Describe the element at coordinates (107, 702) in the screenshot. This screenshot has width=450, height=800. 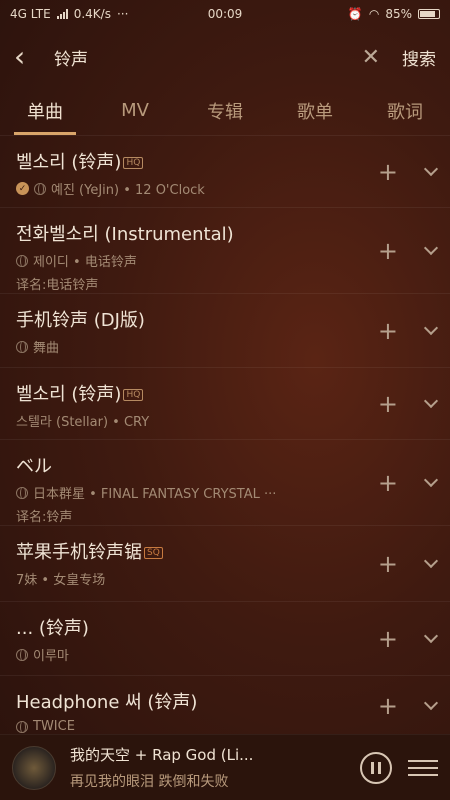
I see `song-title: Headphone 써 (铃声)` at that location.